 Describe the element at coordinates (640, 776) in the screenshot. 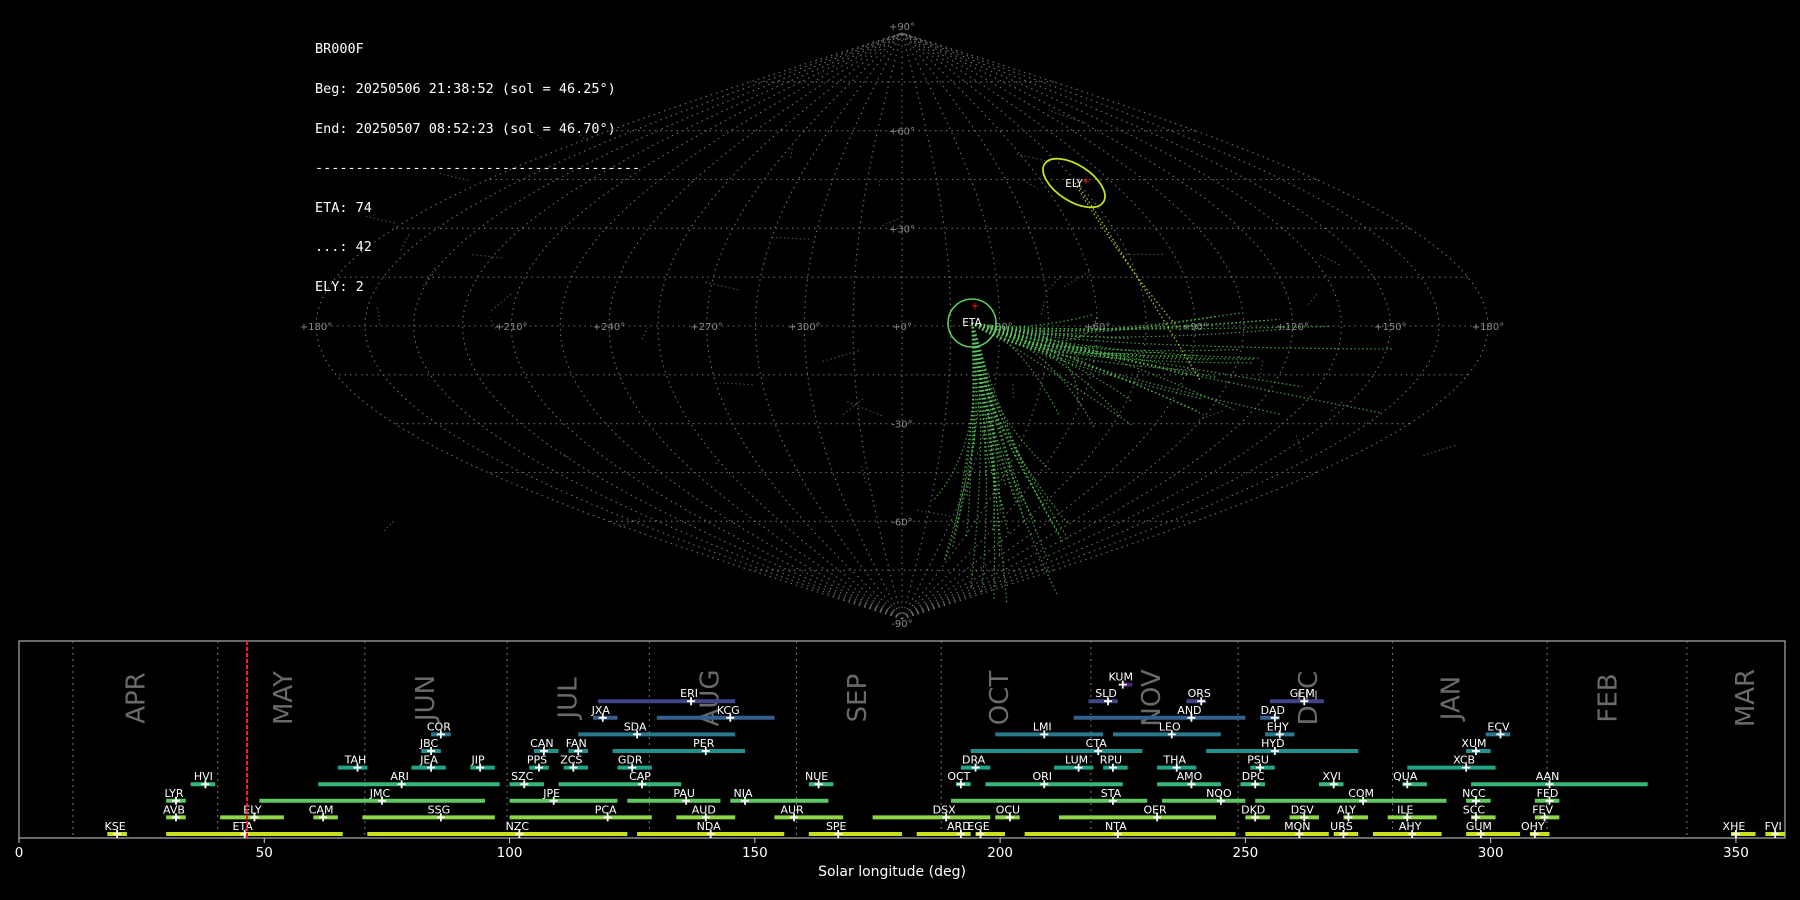

I see `shower-code-label: CAP` at that location.